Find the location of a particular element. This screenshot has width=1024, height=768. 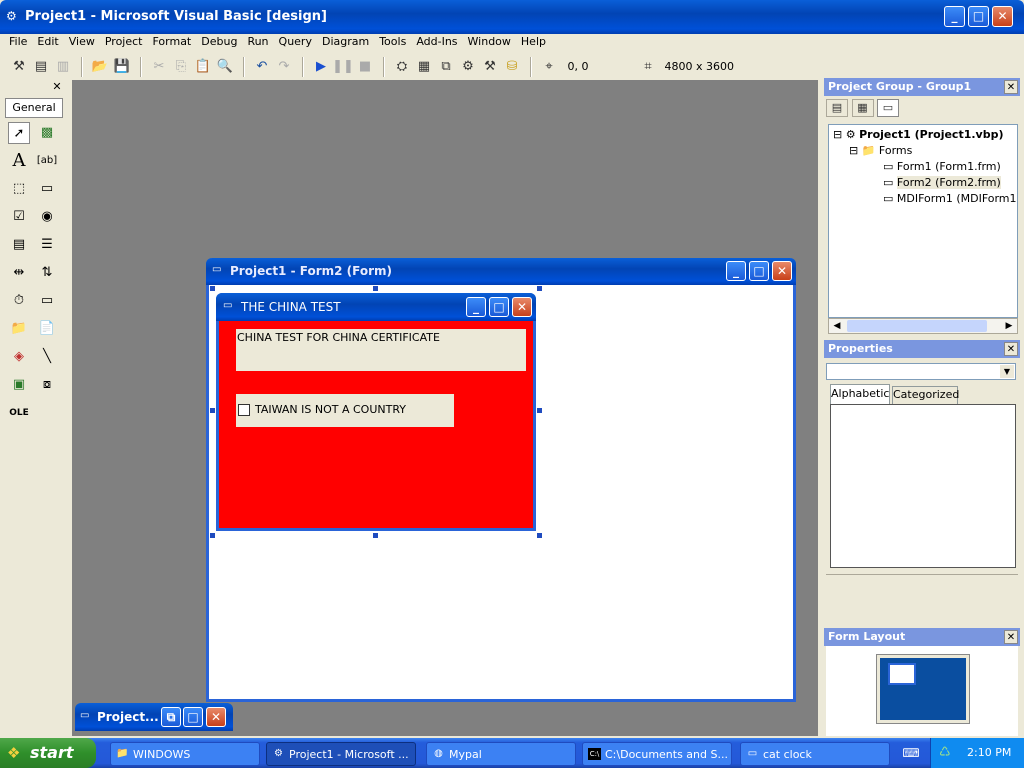

taskbar-button-catclock: ▭ cat clock is located at coordinates (815, 754).